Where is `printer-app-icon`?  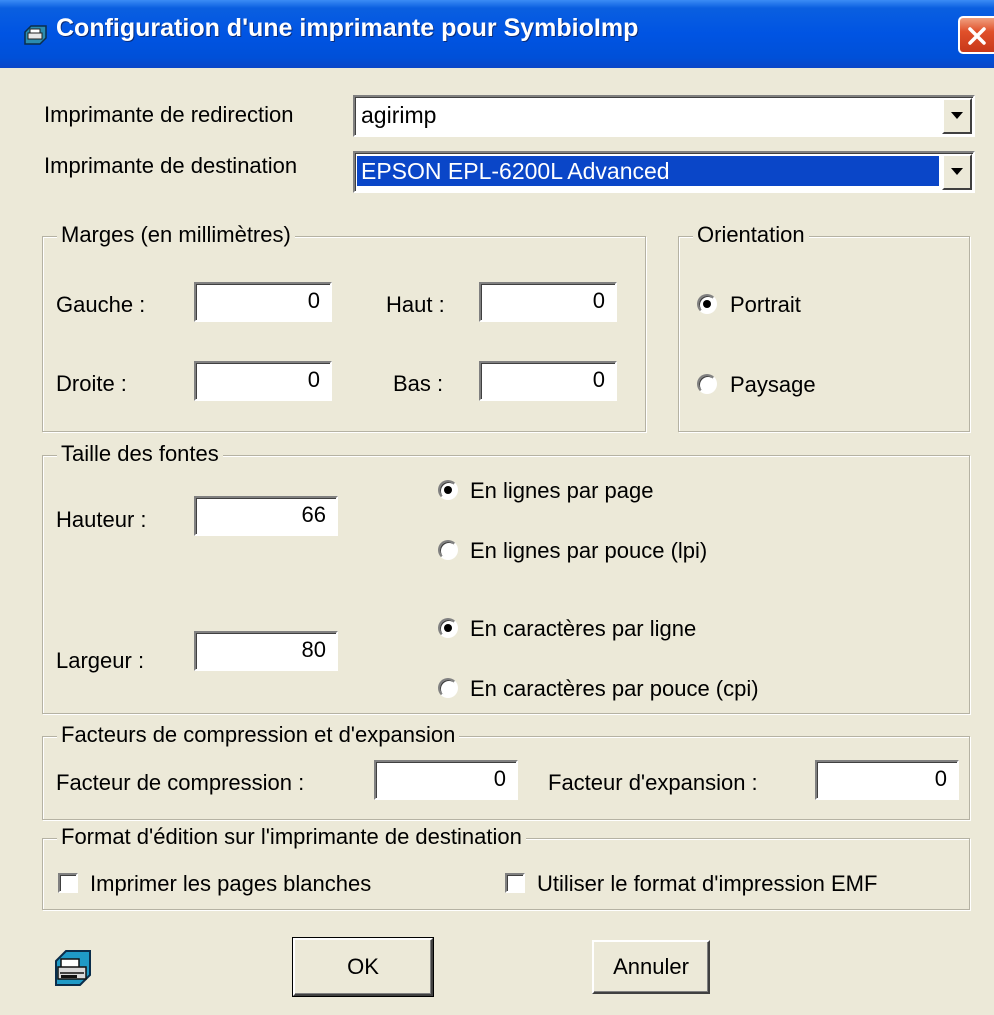 printer-app-icon is located at coordinates (35, 34).